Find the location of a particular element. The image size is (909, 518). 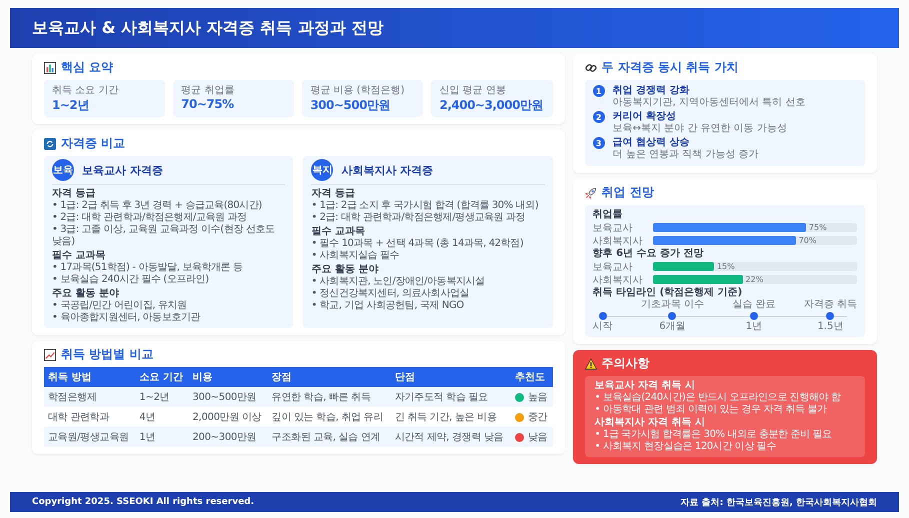

table-cell: 대학 관련학과 is located at coordinates (90, 417).